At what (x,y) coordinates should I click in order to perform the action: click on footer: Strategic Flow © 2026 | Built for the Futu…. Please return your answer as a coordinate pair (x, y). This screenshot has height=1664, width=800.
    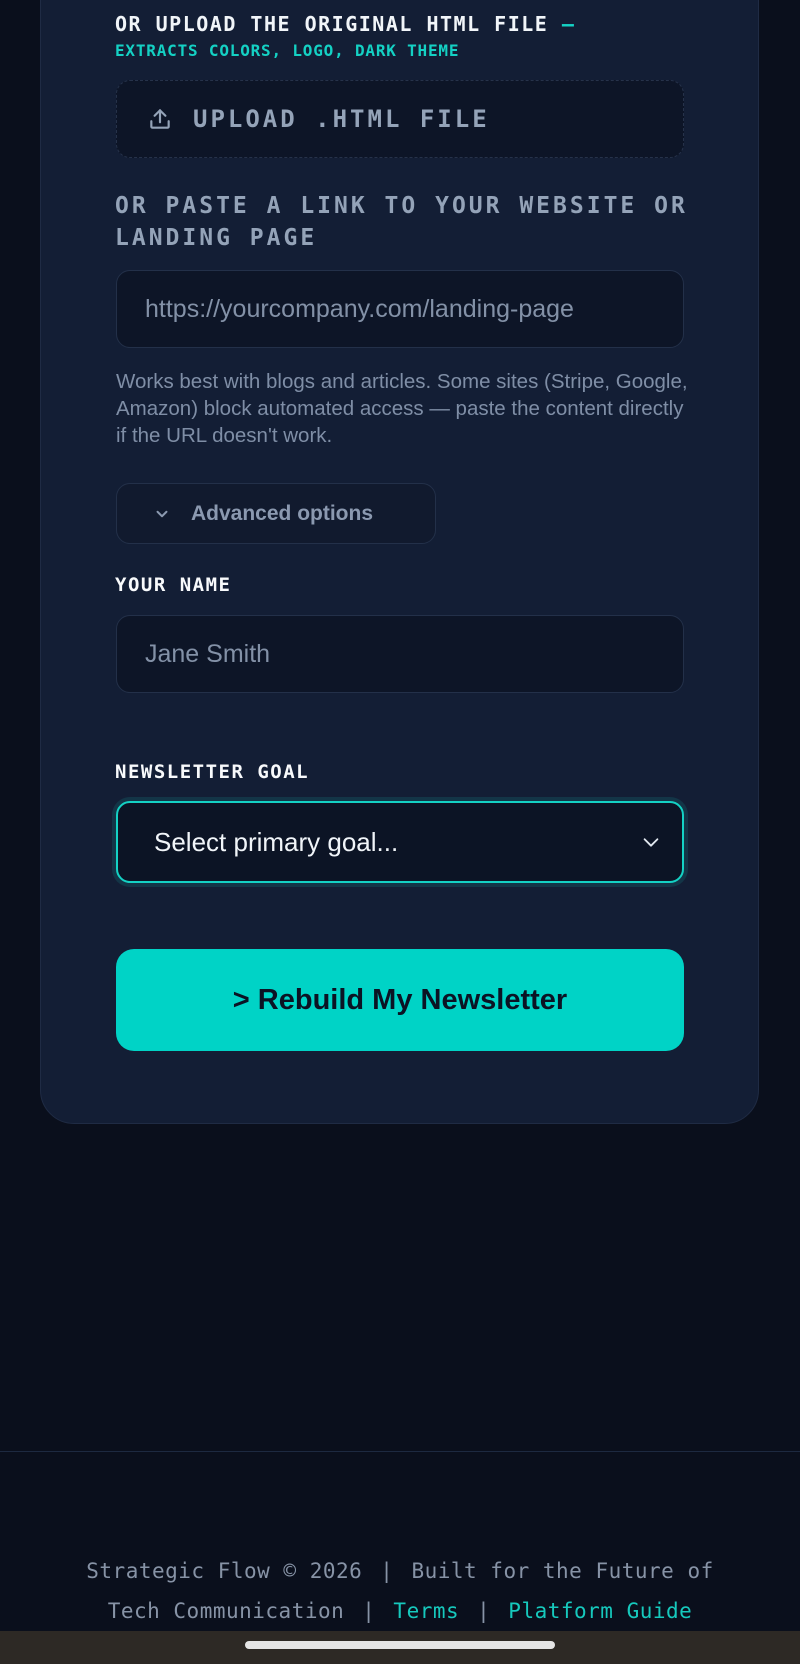
    Looking at the image, I should click on (400, 1591).